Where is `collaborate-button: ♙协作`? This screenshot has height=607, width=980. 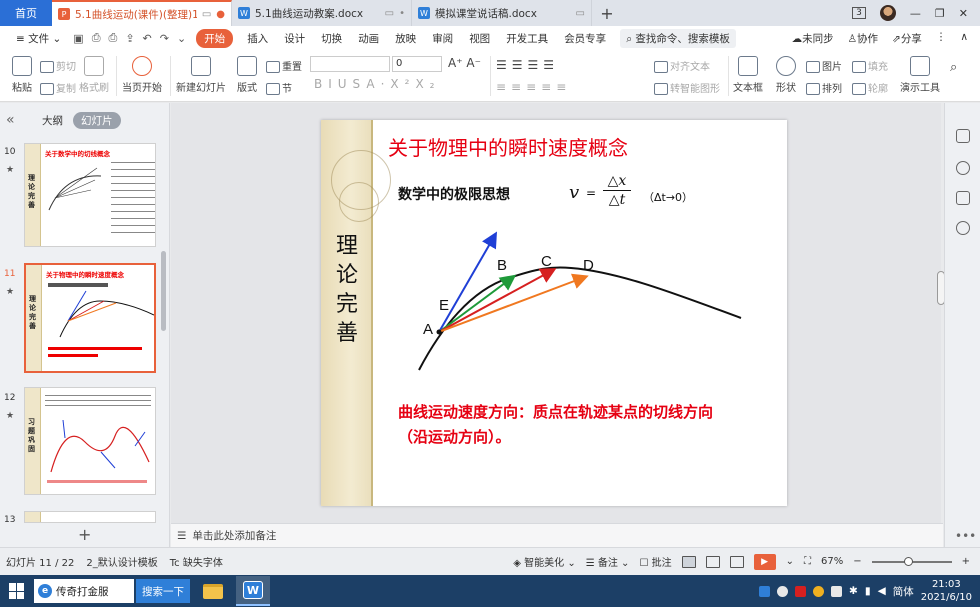 collaborate-button: ♙协作 is located at coordinates (863, 38).